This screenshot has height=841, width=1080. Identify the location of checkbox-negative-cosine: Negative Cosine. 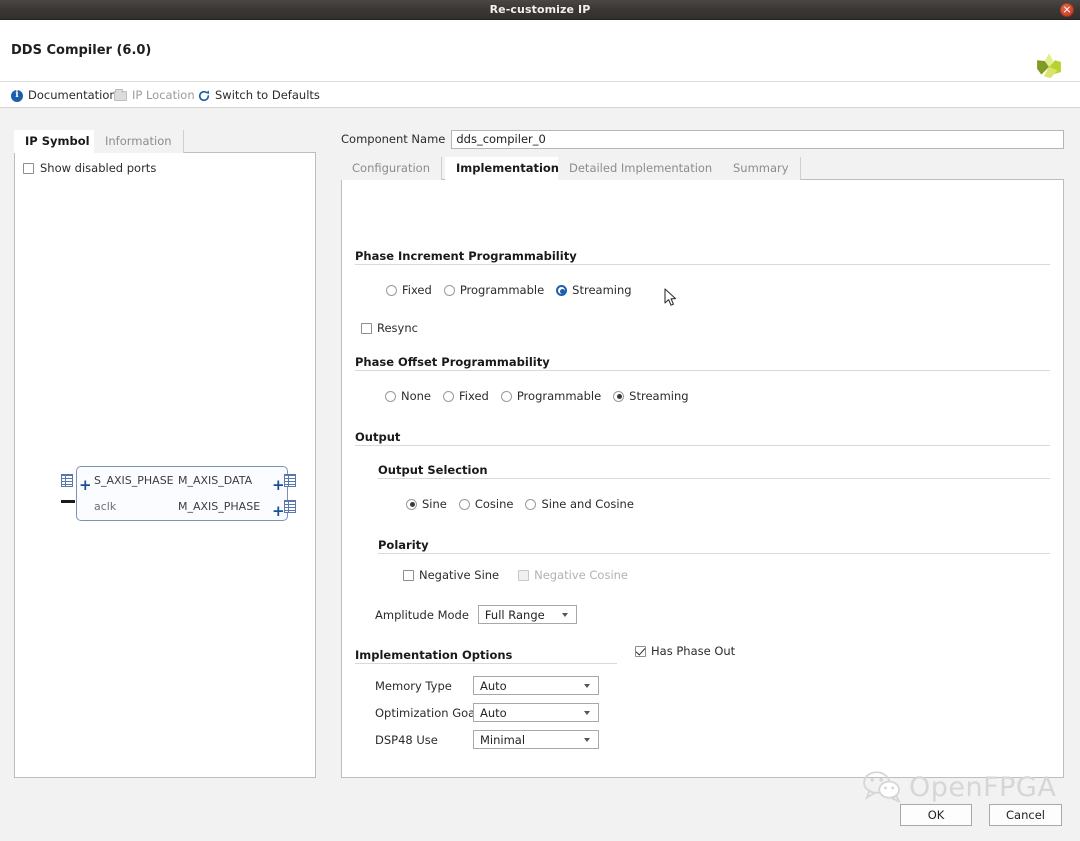
(573, 575).